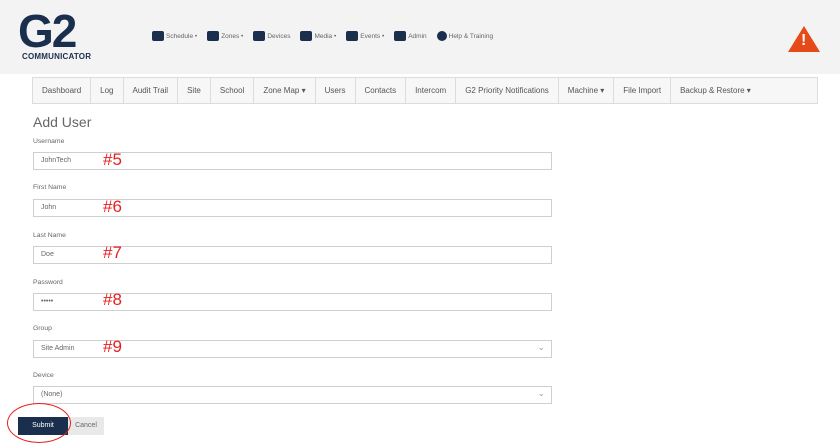  What do you see at coordinates (400, 36) in the screenshot?
I see `admin-gear-icon` at bounding box center [400, 36].